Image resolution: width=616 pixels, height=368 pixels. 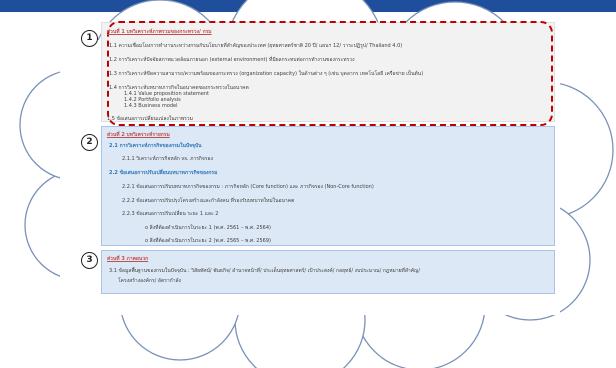 I want to click on item-1-5: 1.5 ข้อเสนอการเปลี่ยนแปลงในภาพรวม, so click(x=150, y=119).